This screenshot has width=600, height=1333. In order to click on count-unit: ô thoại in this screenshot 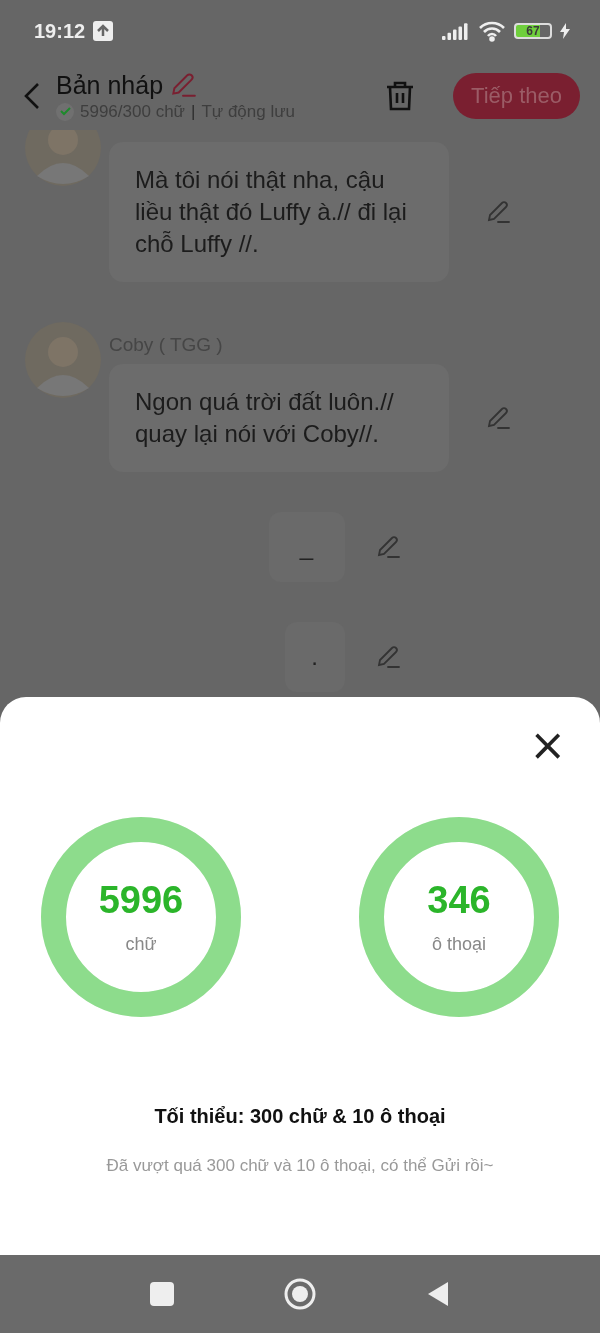, I will do `click(458, 944)`.